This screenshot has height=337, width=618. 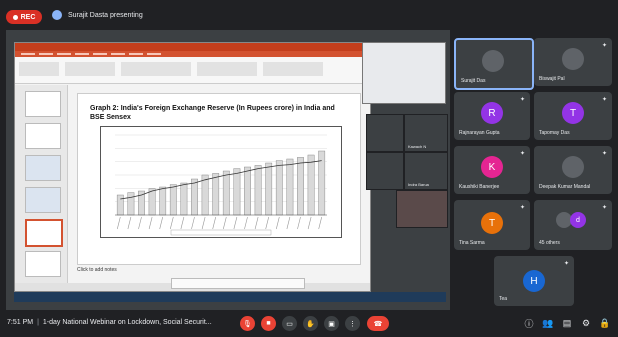 I want to click on presenter-text: Surajit Dasta presenting, so click(x=105, y=15).